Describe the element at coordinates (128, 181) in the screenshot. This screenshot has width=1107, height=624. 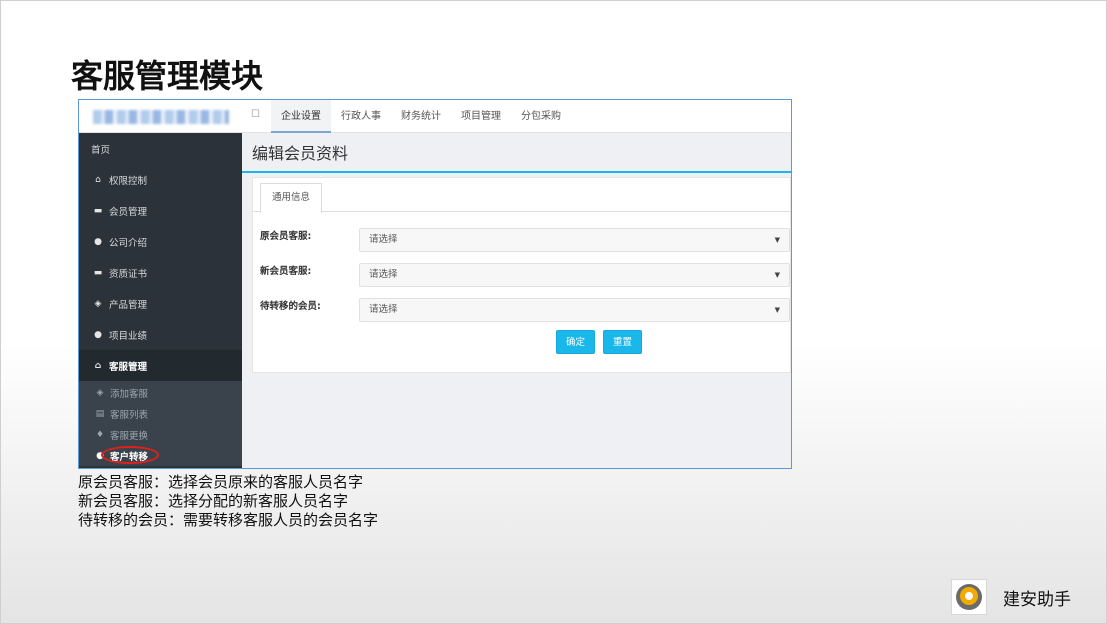
I see `sidebar-item-label: 权限控制` at that location.